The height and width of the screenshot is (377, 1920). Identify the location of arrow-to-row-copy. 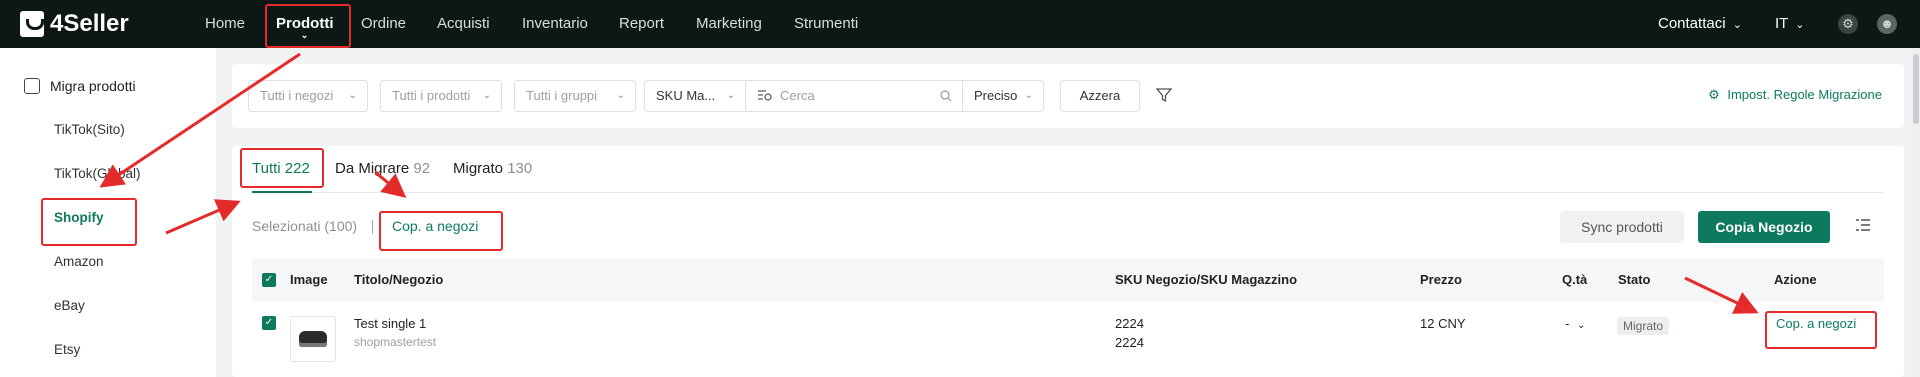
(1721, 295).